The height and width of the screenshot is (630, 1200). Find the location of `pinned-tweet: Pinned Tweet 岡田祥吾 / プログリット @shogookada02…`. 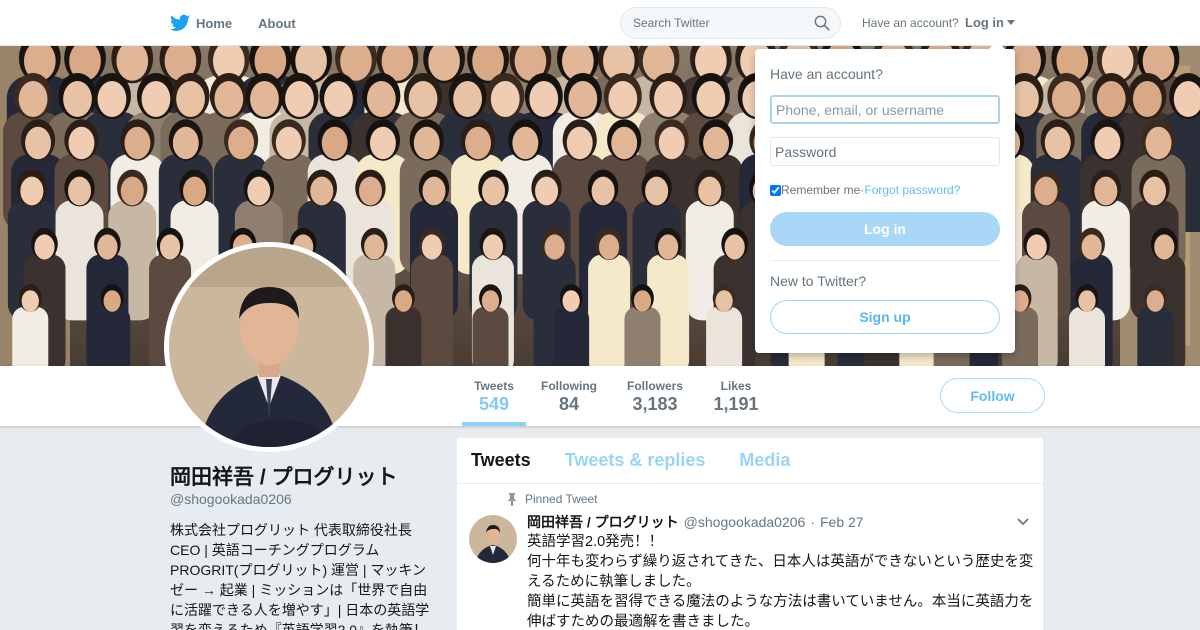

pinned-tweet: Pinned Tweet 岡田祥吾 / プログリット @shogookada02… is located at coordinates (750, 557).